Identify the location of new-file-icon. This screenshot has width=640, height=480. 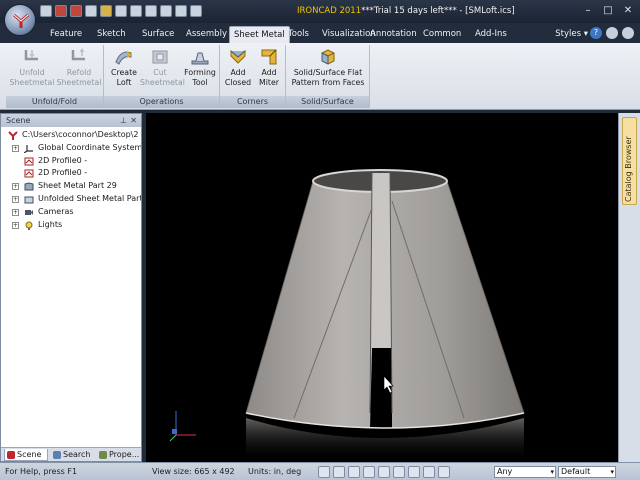
(46, 11).